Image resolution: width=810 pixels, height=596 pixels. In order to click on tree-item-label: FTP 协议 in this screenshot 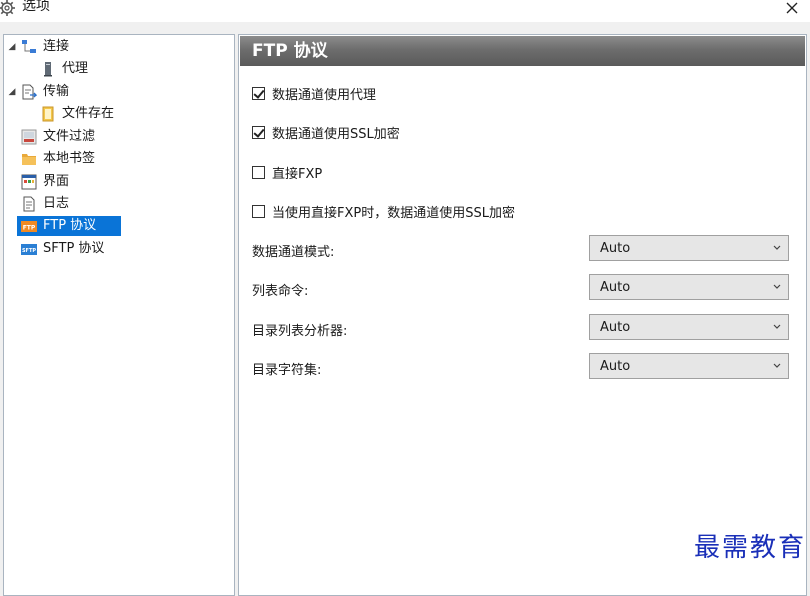, I will do `click(70, 225)`.